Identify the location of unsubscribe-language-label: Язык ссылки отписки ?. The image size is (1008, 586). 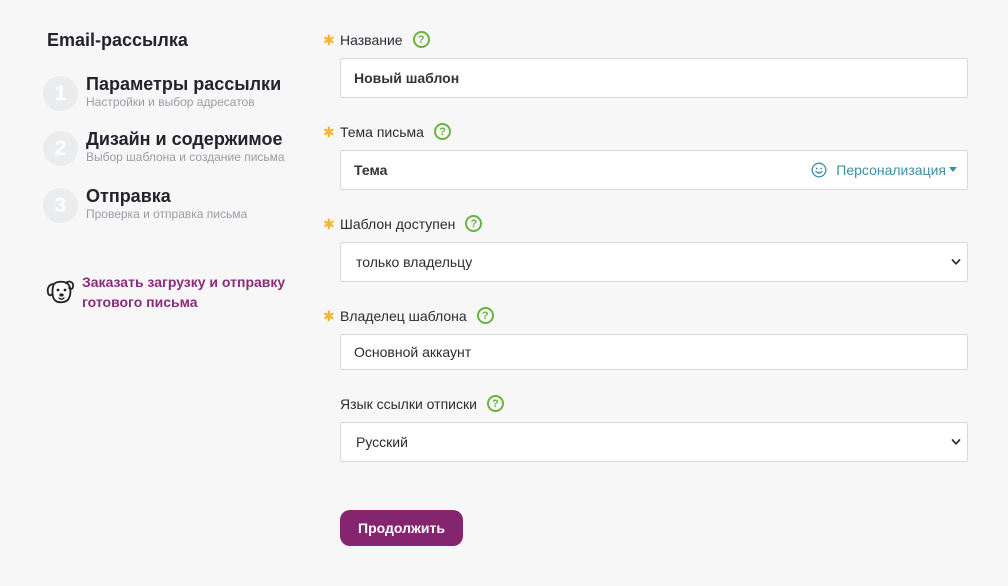
(422, 403).